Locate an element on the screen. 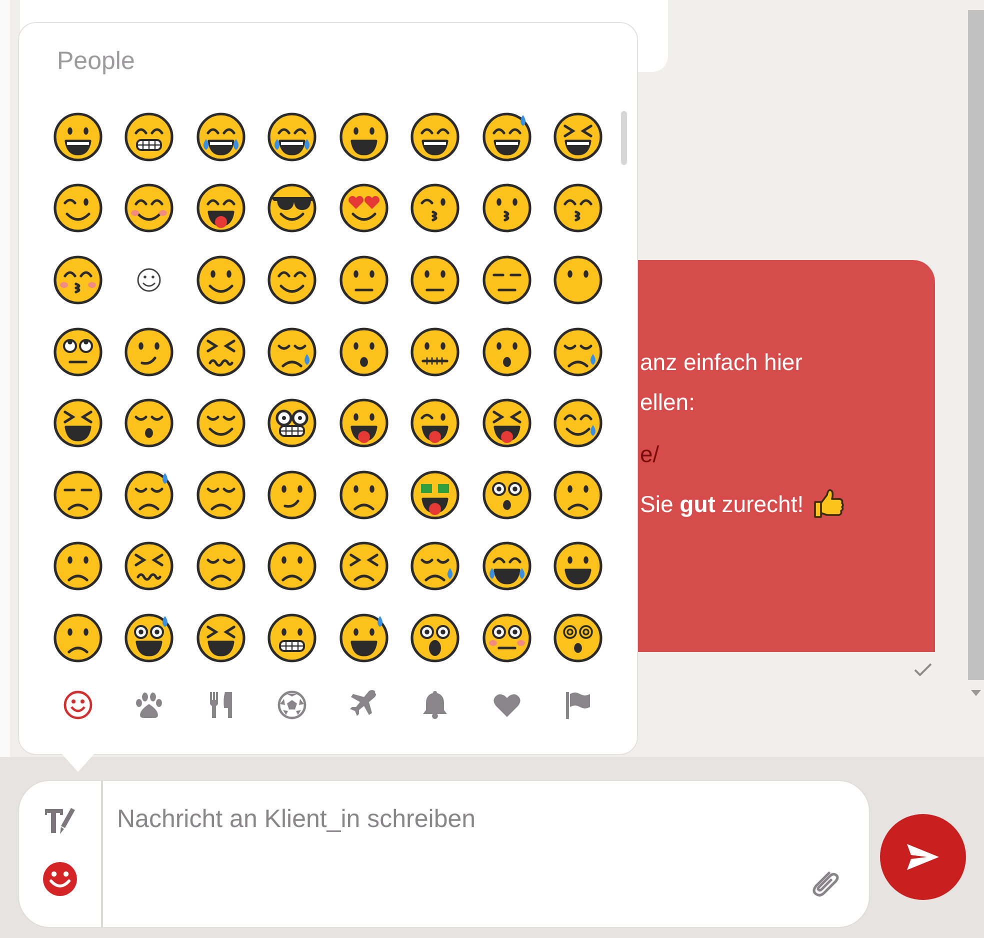 The image size is (984, 938). sports-category-icon is located at coordinates (292, 705).